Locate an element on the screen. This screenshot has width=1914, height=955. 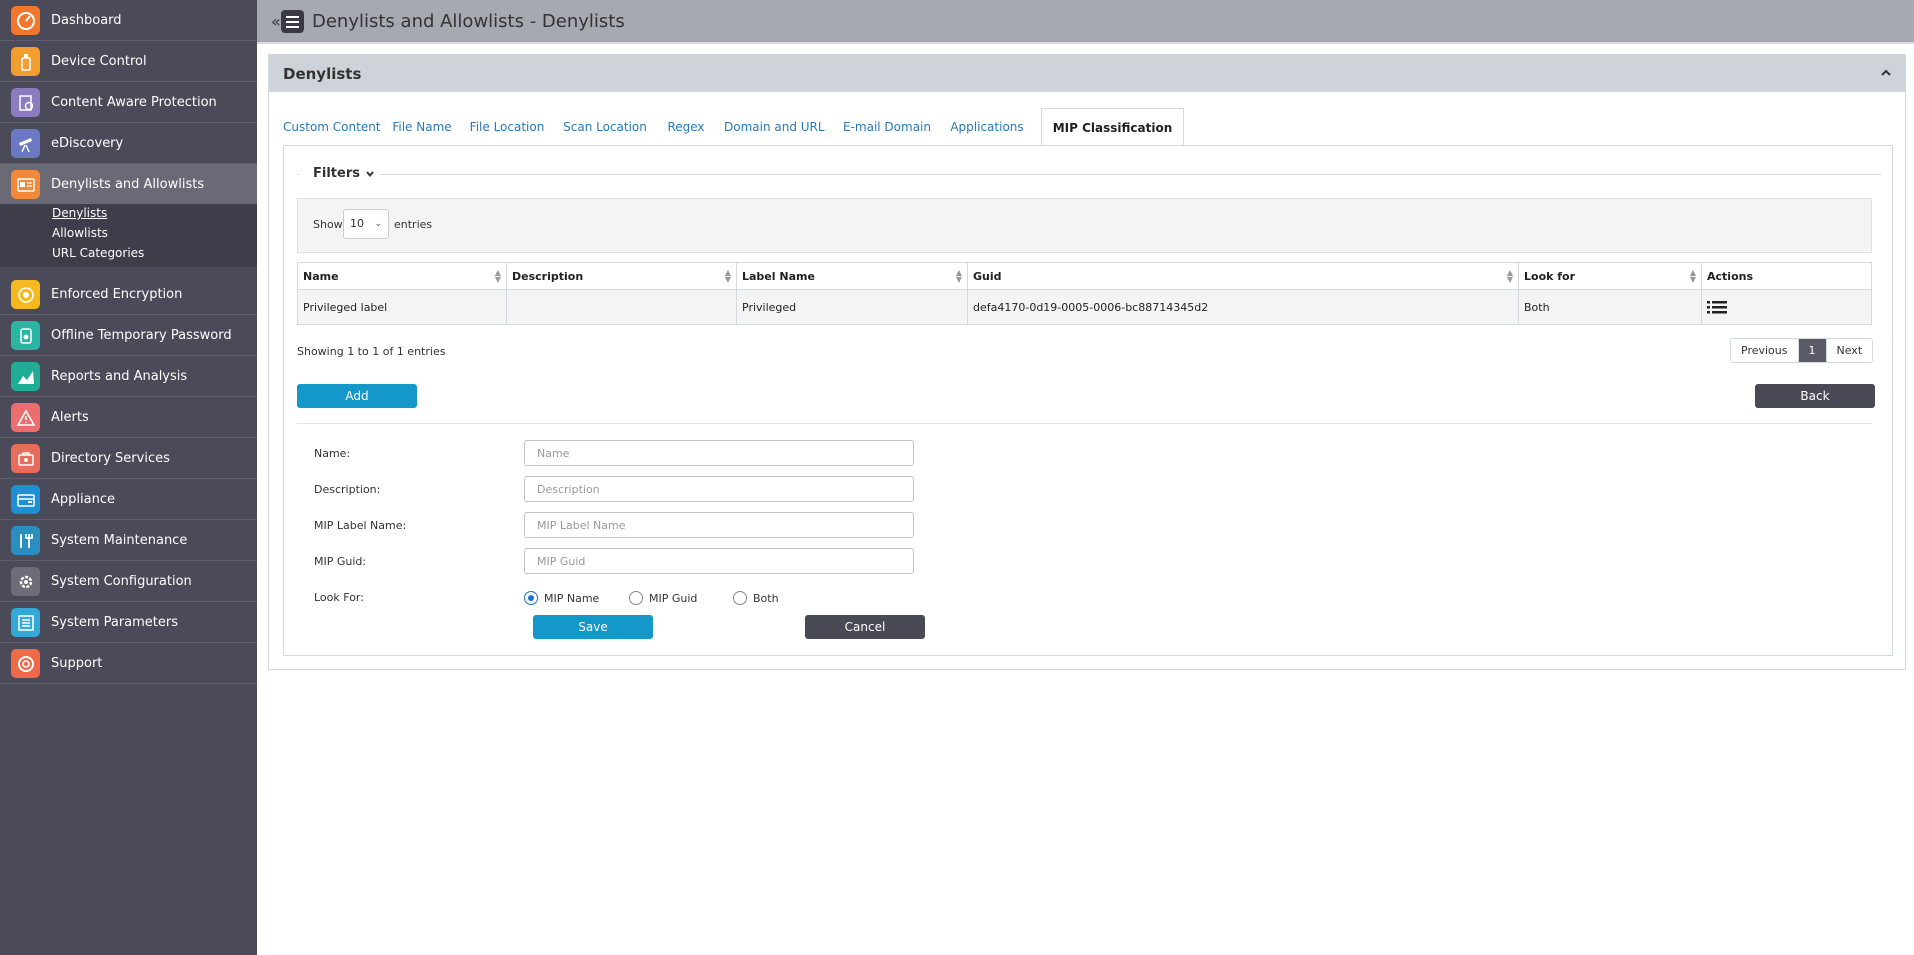
pagination-previous: Previous is located at coordinates (1765, 350).